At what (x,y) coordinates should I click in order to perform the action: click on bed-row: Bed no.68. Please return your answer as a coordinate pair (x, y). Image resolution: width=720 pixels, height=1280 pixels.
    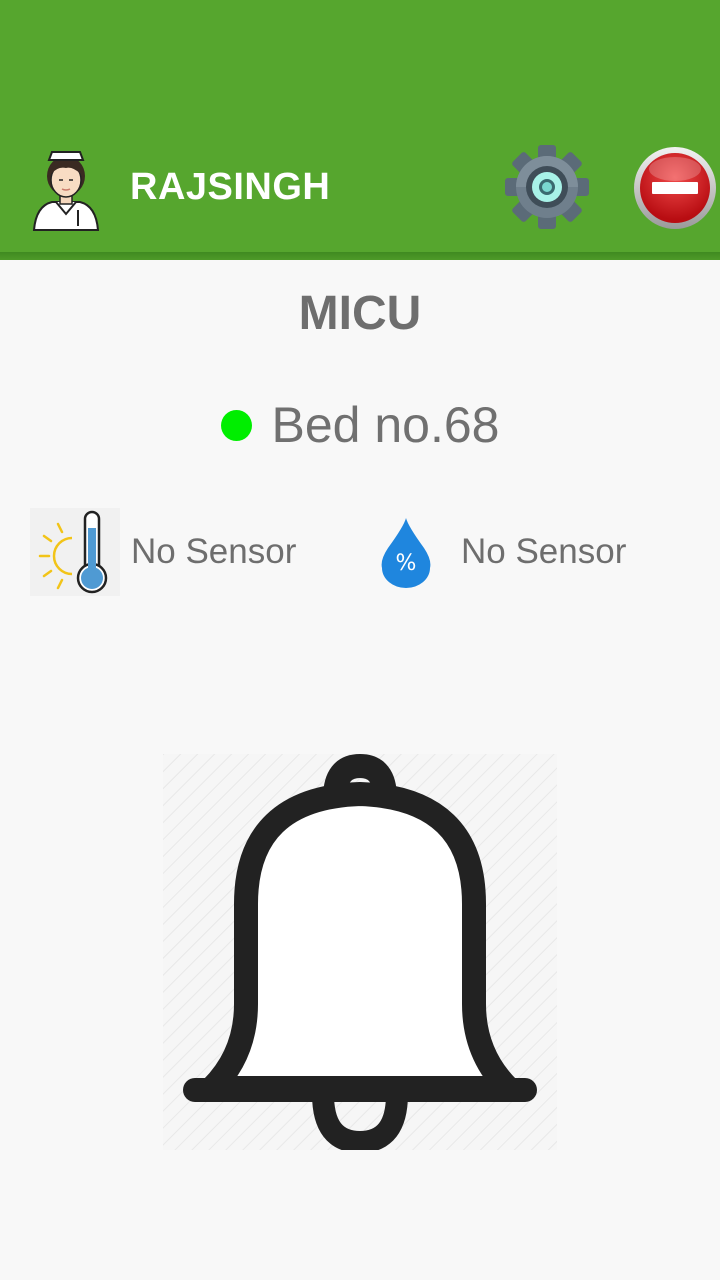
    Looking at the image, I should click on (360, 425).